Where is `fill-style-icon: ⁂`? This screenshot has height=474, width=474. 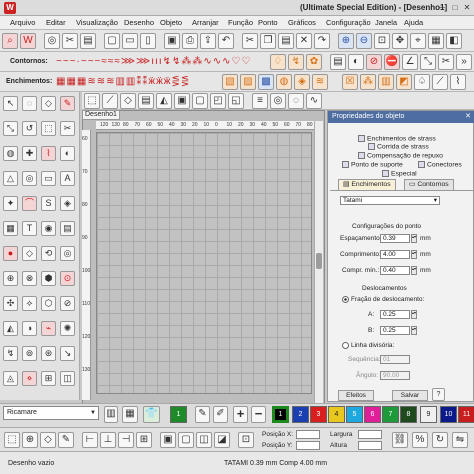
fill-style-icon: ⁂ is located at coordinates (368, 82).